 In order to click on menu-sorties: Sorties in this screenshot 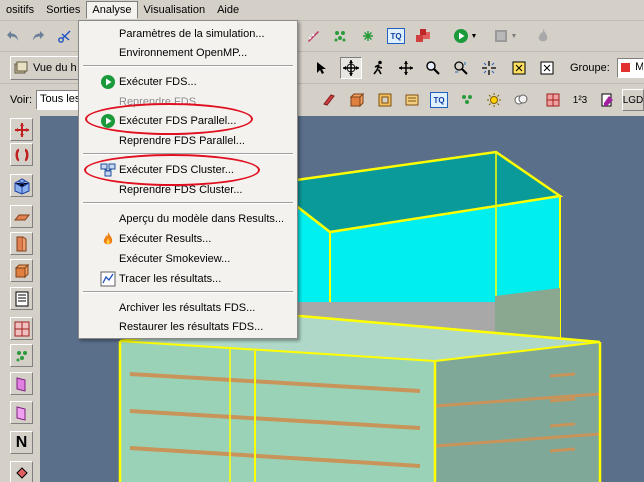, I will do `click(63, 10)`.